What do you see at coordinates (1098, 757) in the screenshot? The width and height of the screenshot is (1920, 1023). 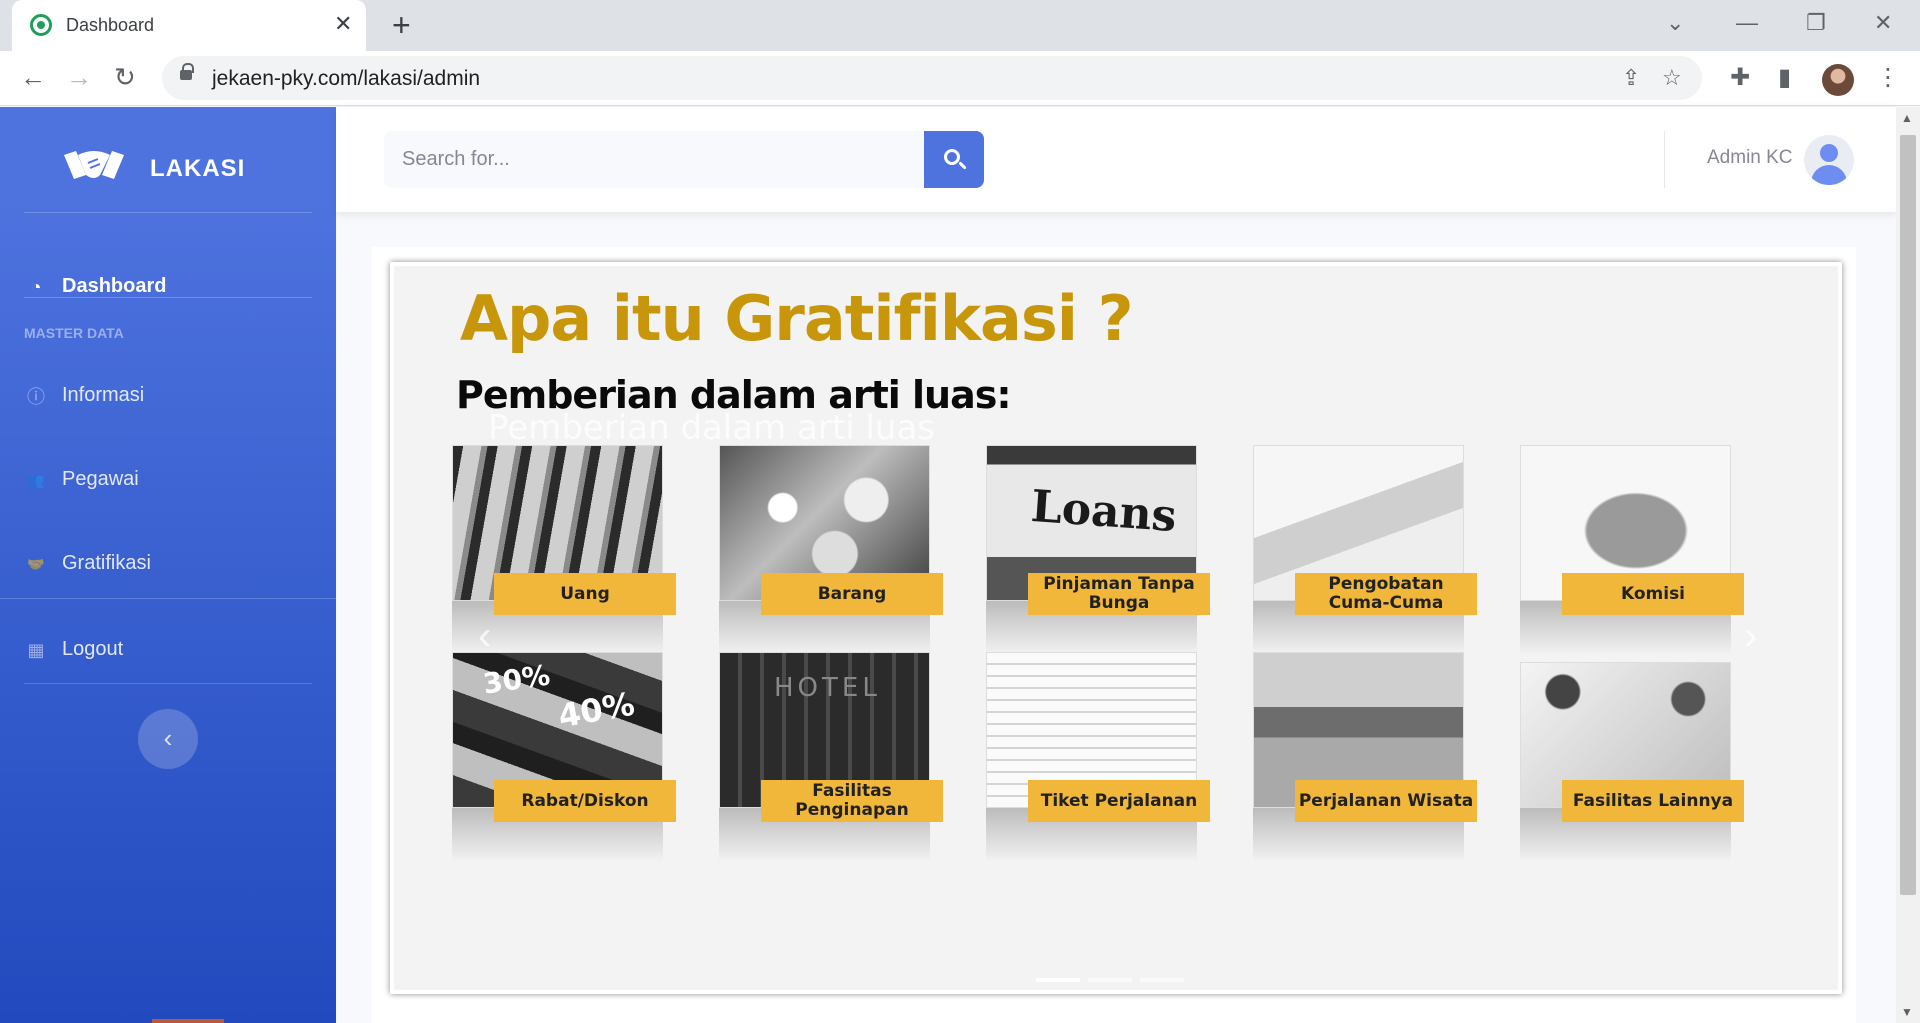 I see `tile-tiket: Tiket Perjalanan` at bounding box center [1098, 757].